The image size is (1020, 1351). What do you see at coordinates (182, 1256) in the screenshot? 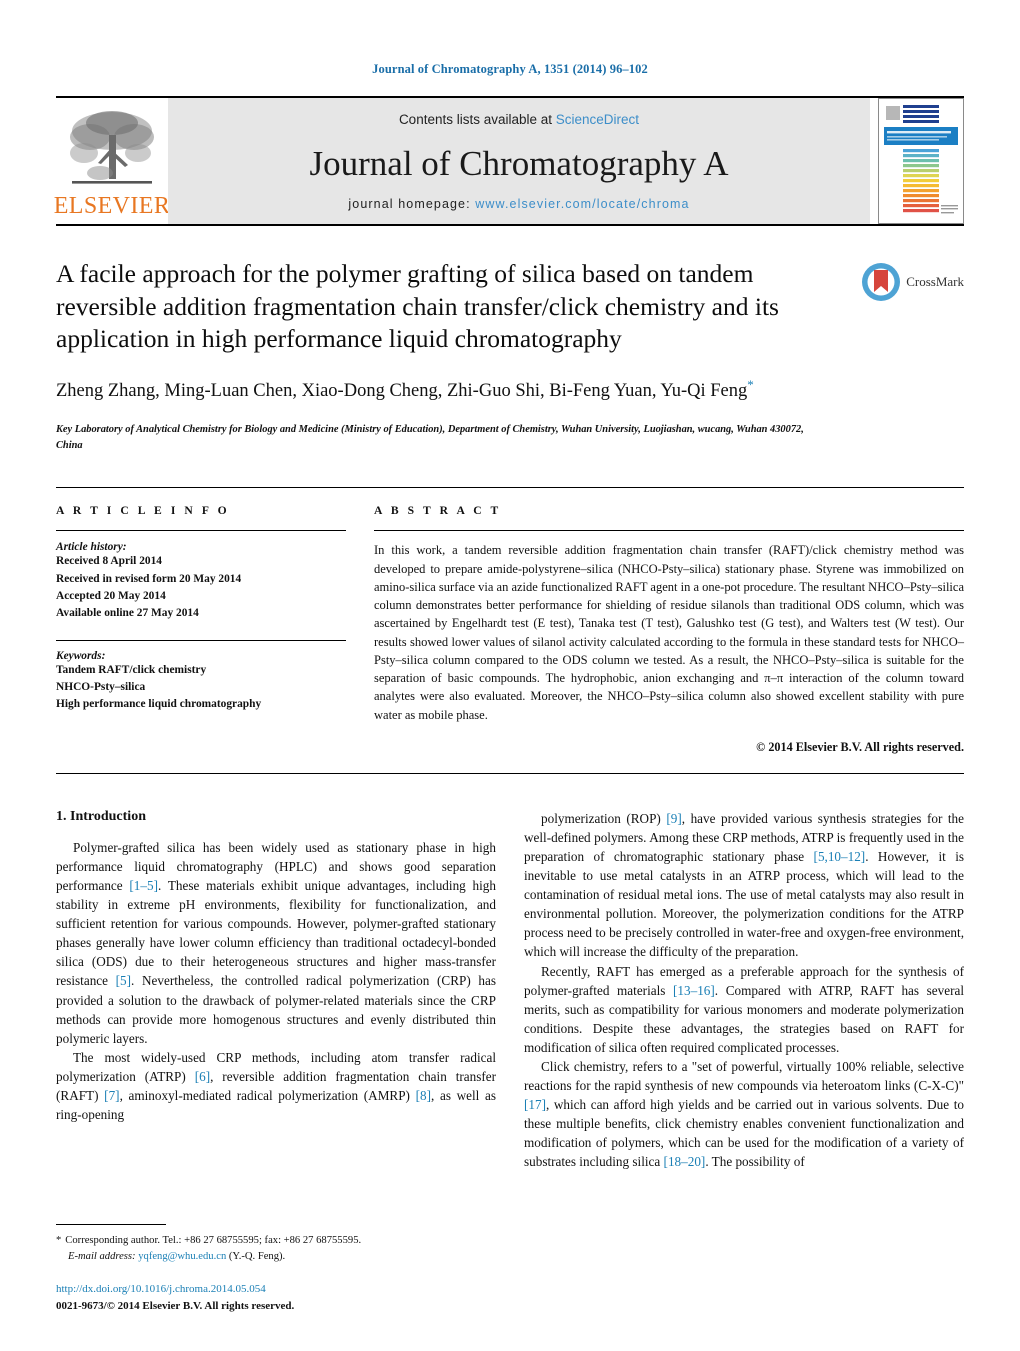
I see `email-link: yqfeng@whu.edu.cn` at bounding box center [182, 1256].